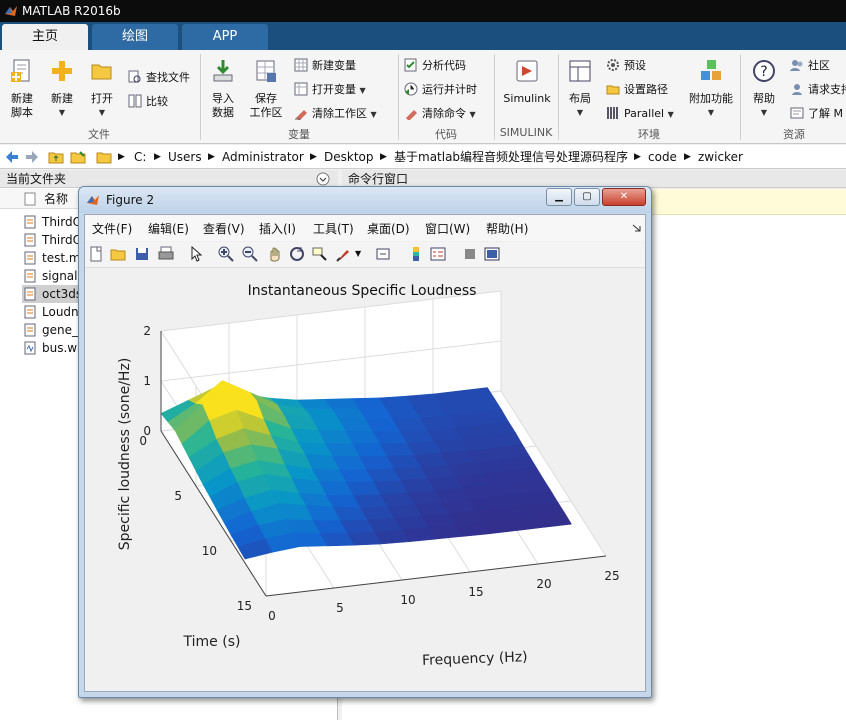 This screenshot has height=720, width=846. Describe the element at coordinates (384, 254) in the screenshot. I see `link-icon` at that location.